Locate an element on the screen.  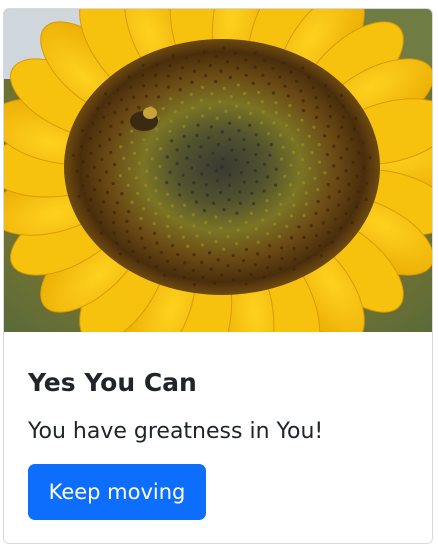
card-title: Yes You Can is located at coordinates (112, 382).